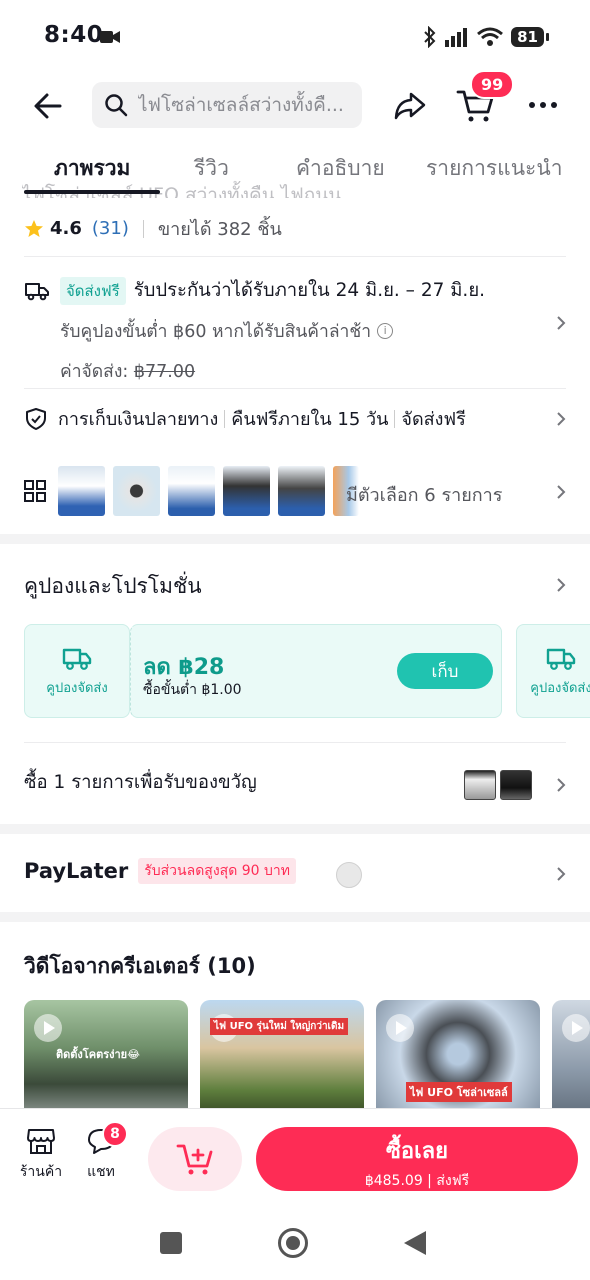  I want to click on coupons-section-title: คูปองและโปรโมชั่น, so click(113, 586).